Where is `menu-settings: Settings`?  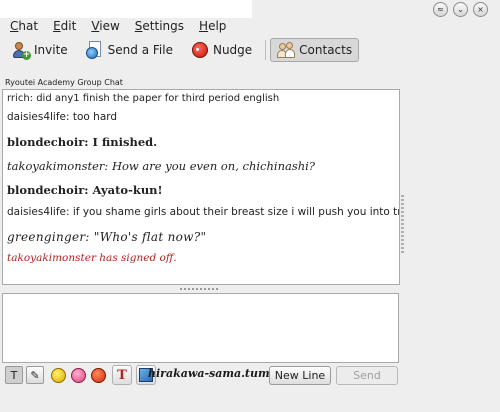
menu-settings: Settings is located at coordinates (159, 28).